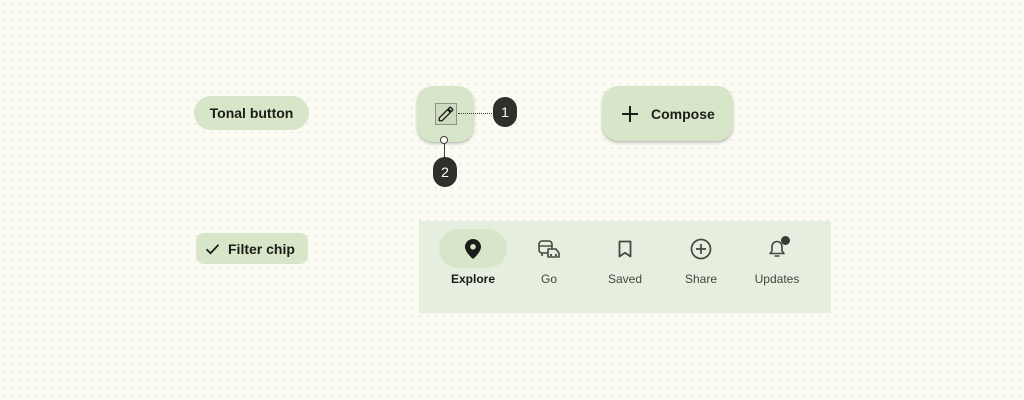 The height and width of the screenshot is (400, 1024). I want to click on callout-number: 2, so click(445, 172).